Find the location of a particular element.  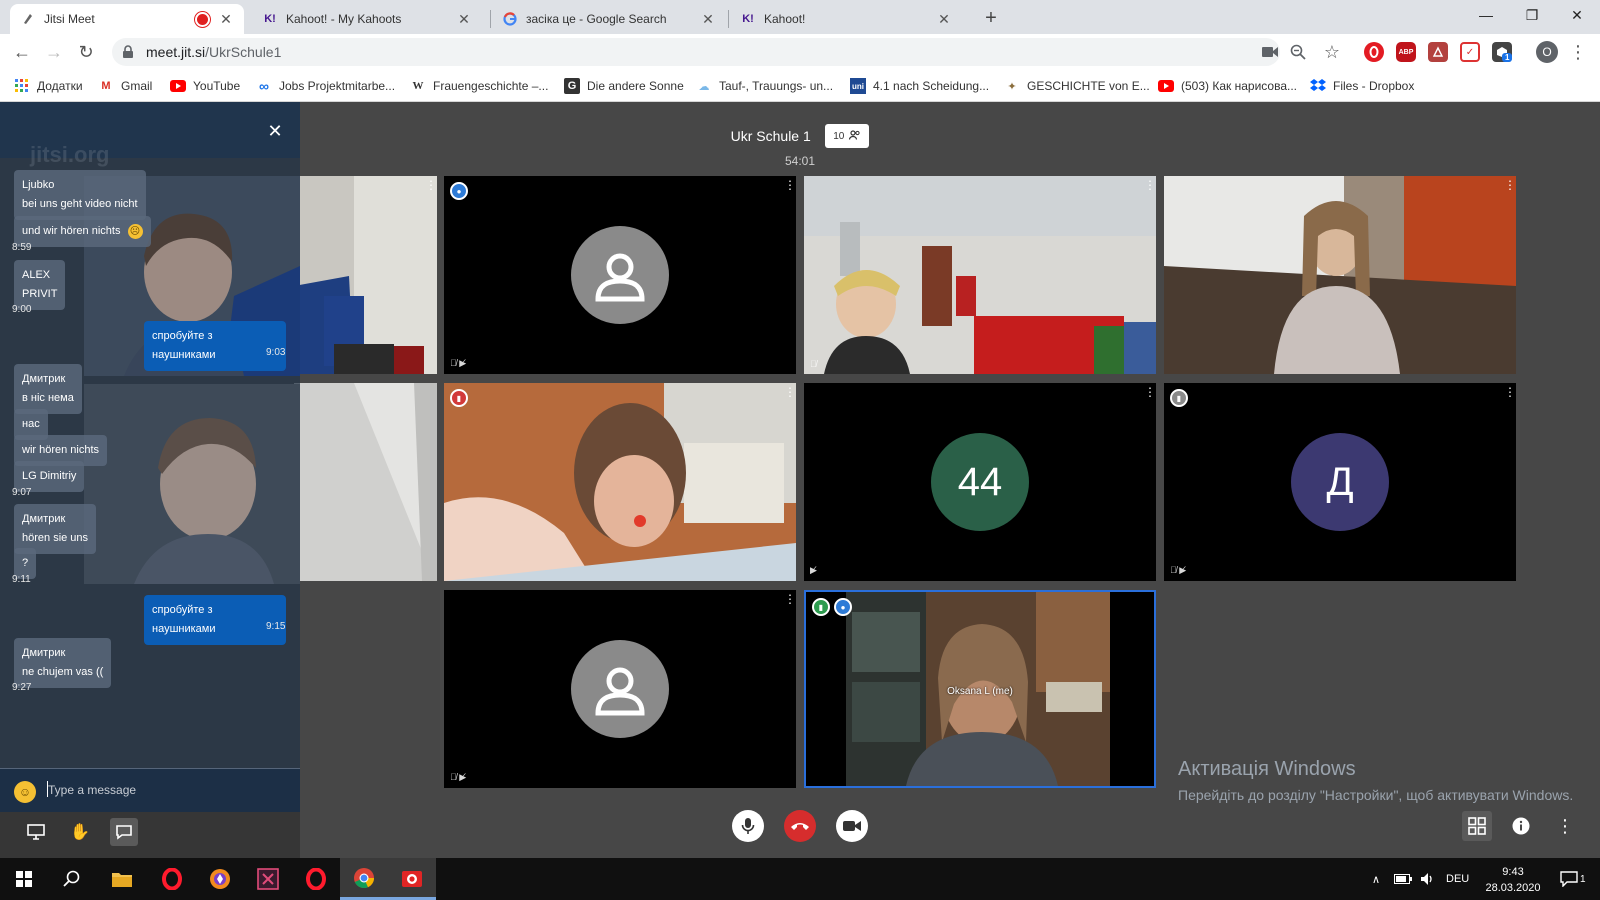

message-sender: Дмитрик is located at coordinates (44, 653).